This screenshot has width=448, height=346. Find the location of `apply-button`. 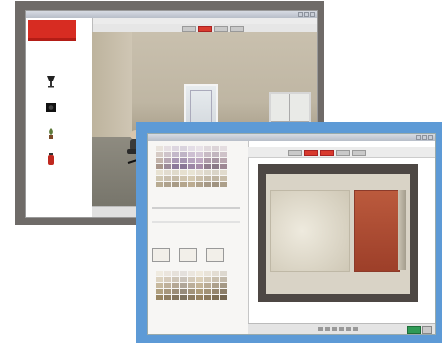

apply-button is located at coordinates (414, 330).